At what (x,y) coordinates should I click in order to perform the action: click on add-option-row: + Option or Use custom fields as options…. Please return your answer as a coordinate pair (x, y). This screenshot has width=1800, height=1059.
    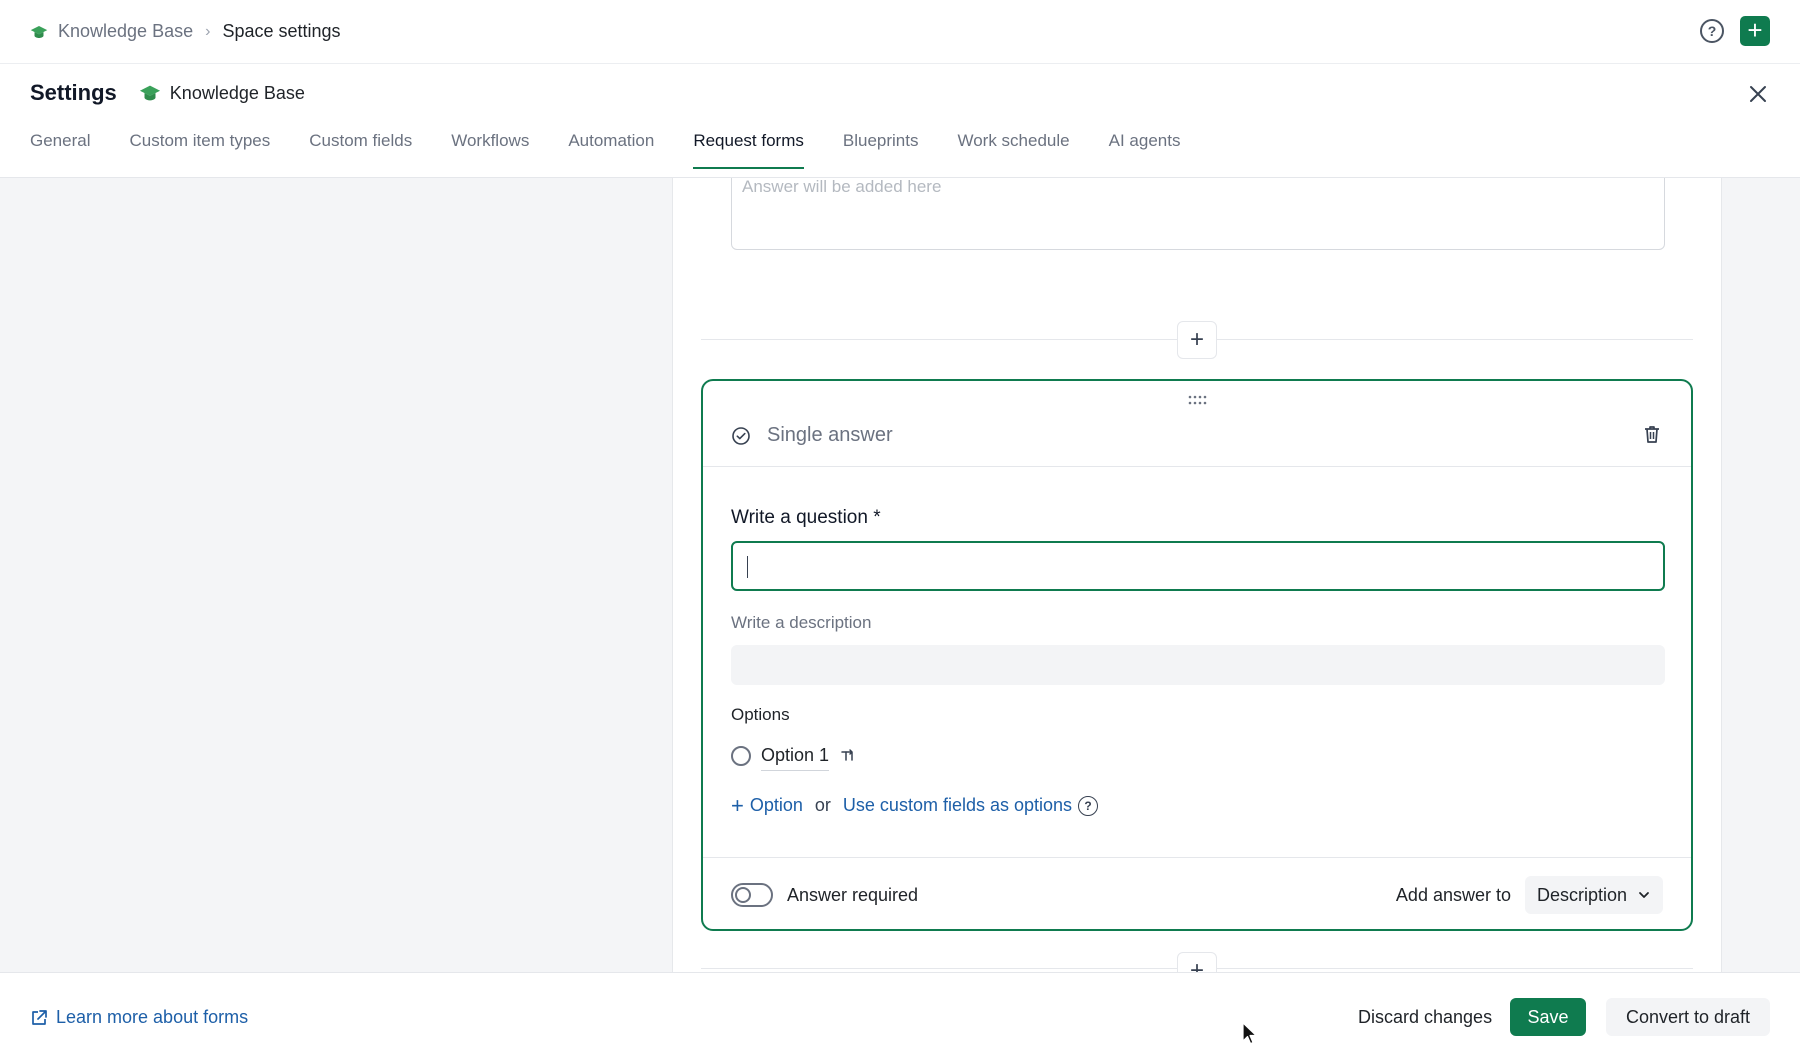
    Looking at the image, I should click on (915, 805).